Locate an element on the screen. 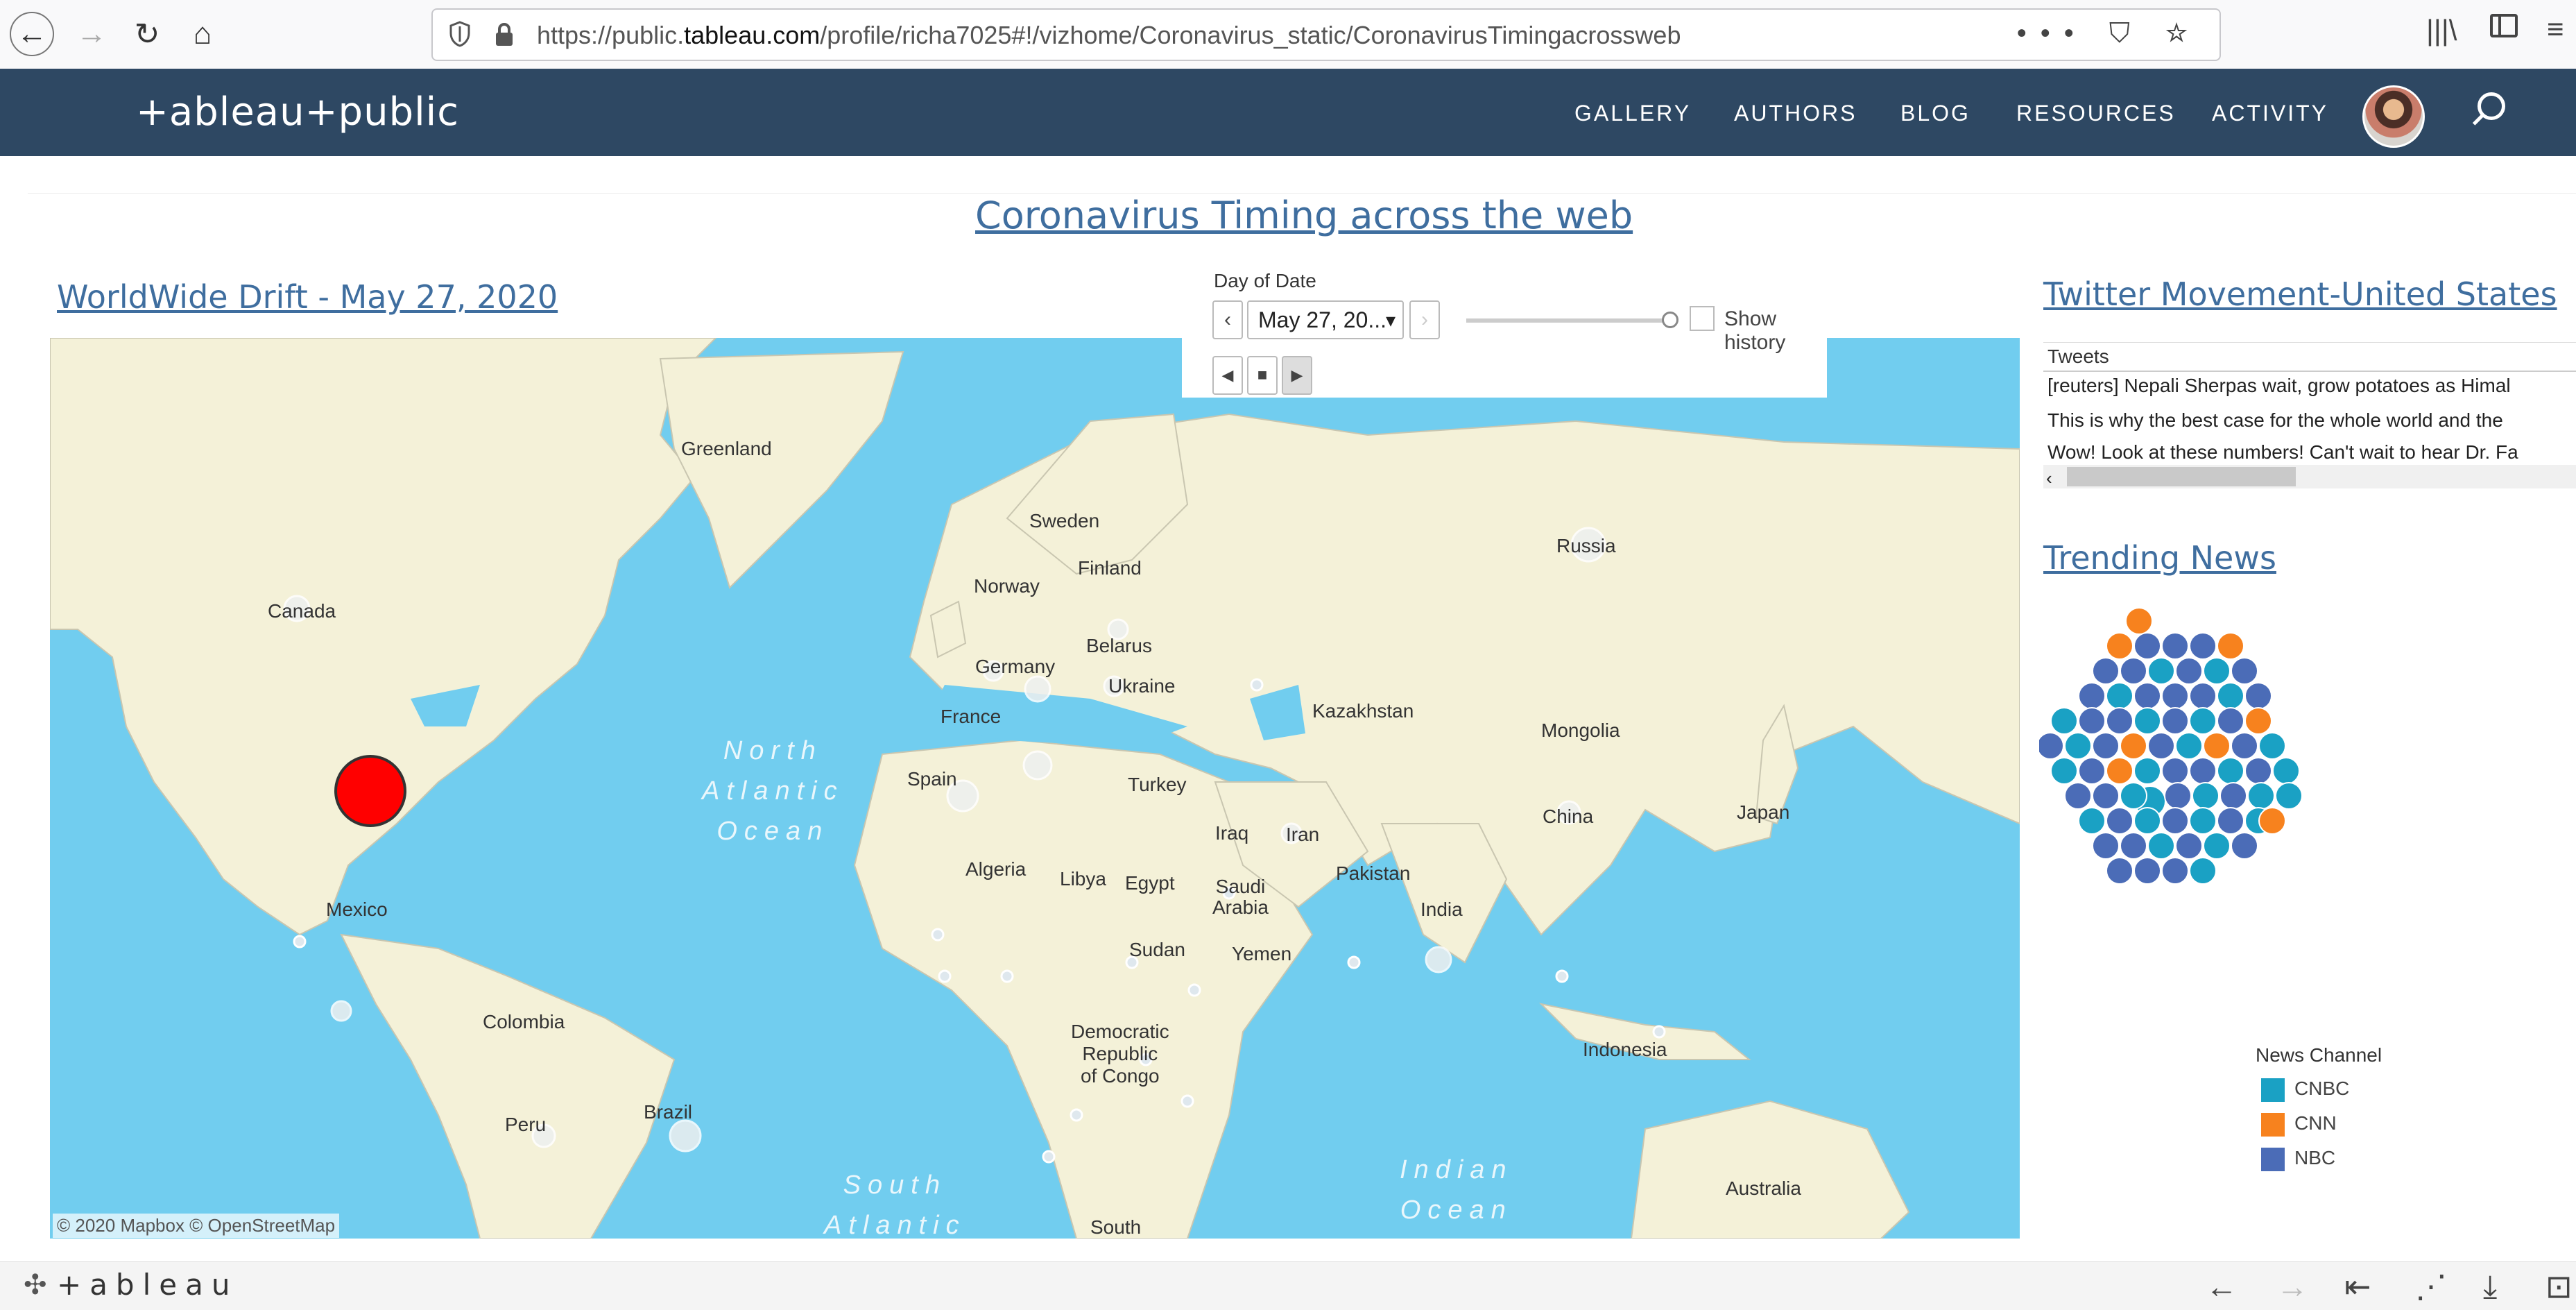  map-label: Libya is located at coordinates (1083, 879).